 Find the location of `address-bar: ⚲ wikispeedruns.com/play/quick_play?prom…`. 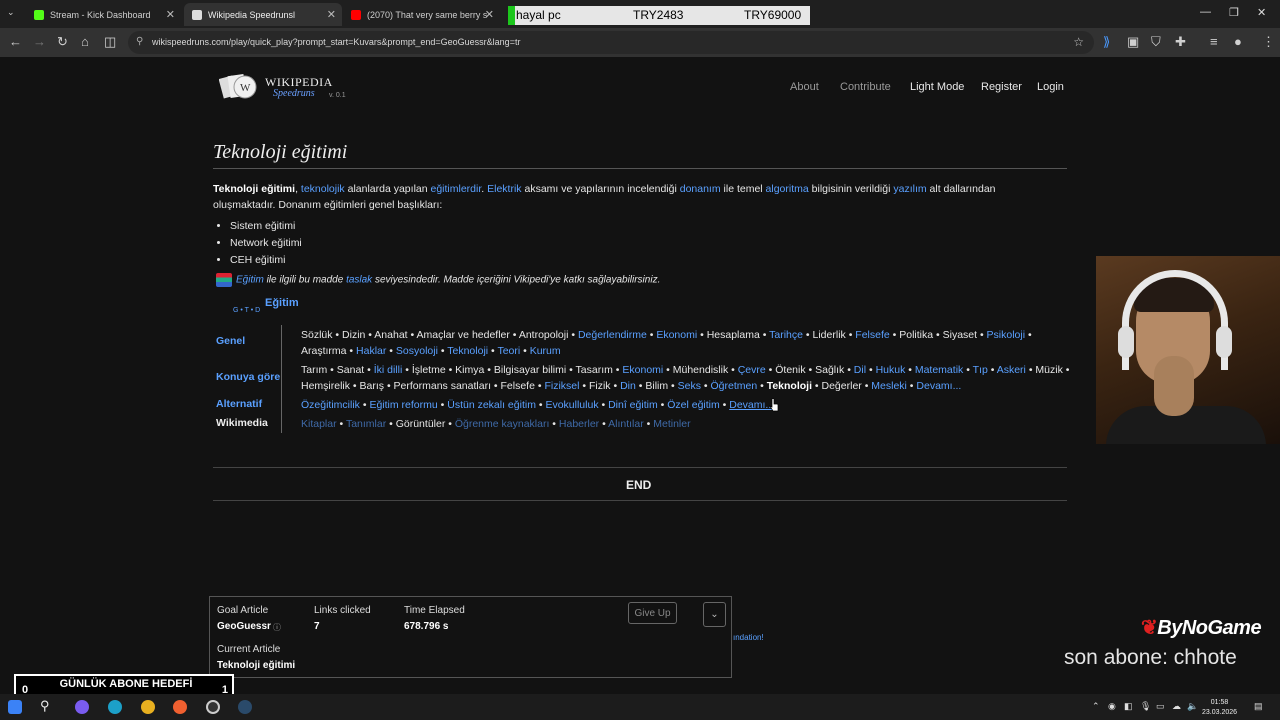

address-bar: ⚲ wikispeedruns.com/play/quick_play?prom… is located at coordinates (611, 42).